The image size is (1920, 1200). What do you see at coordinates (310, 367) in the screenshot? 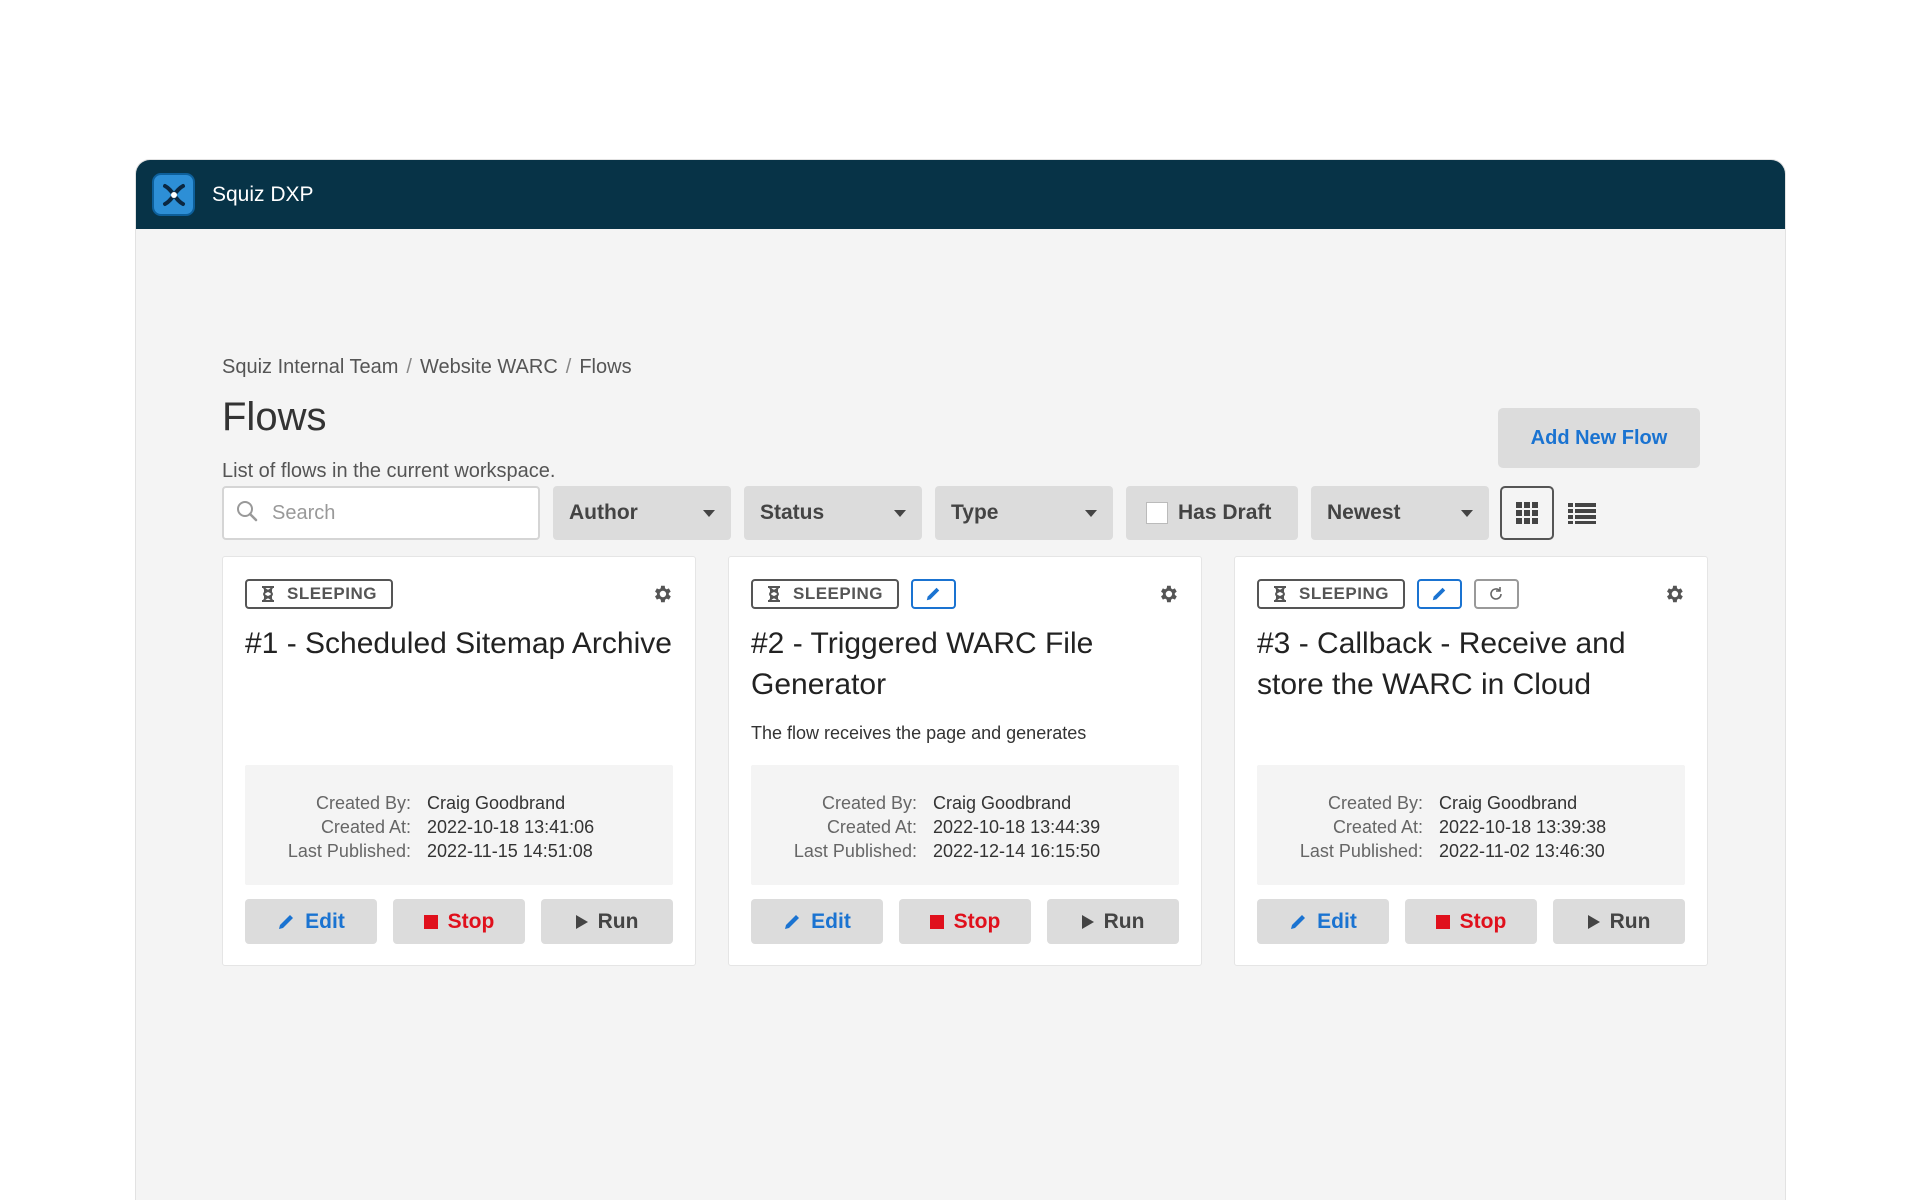
I see `breadcrumb-item-team: Squiz Internal Team` at bounding box center [310, 367].